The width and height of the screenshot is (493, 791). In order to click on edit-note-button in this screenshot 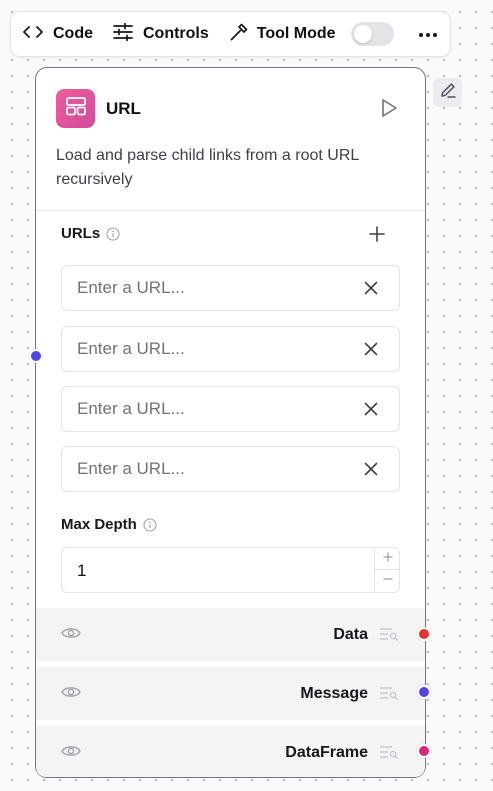, I will do `click(447, 92)`.